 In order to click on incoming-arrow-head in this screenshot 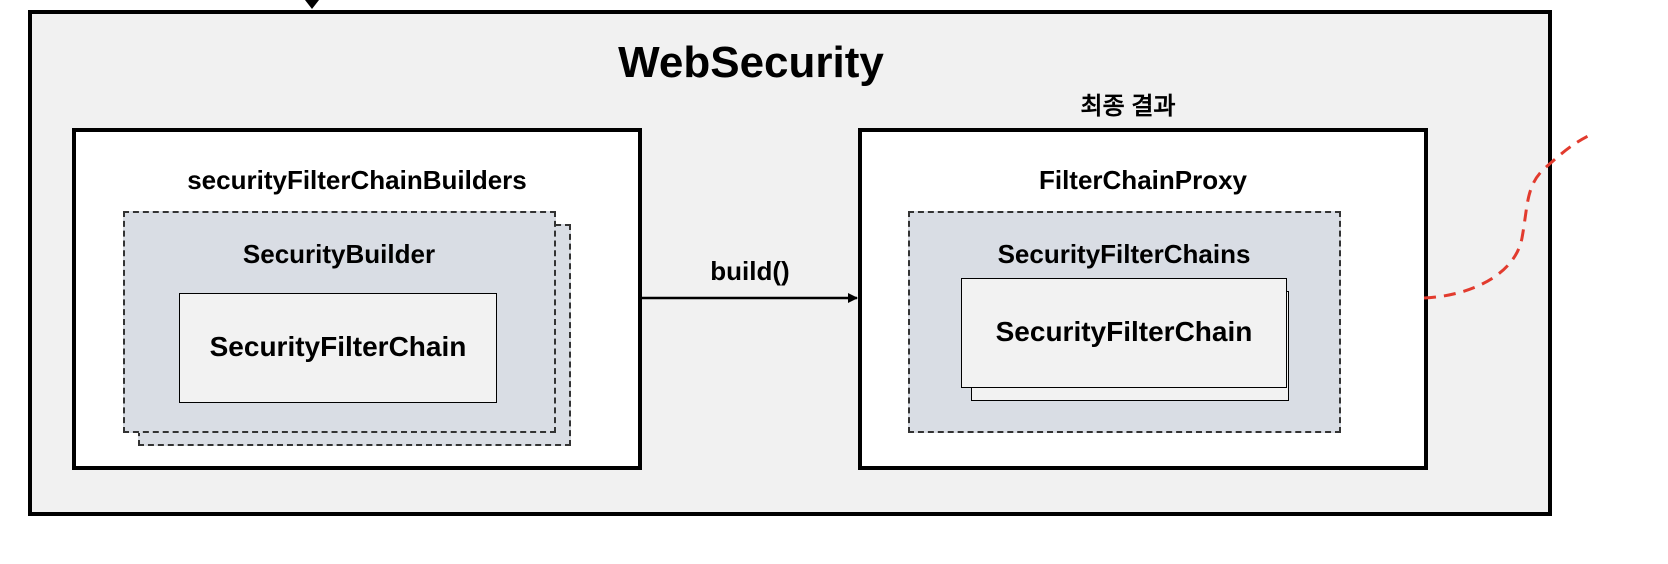, I will do `click(312, 4)`.